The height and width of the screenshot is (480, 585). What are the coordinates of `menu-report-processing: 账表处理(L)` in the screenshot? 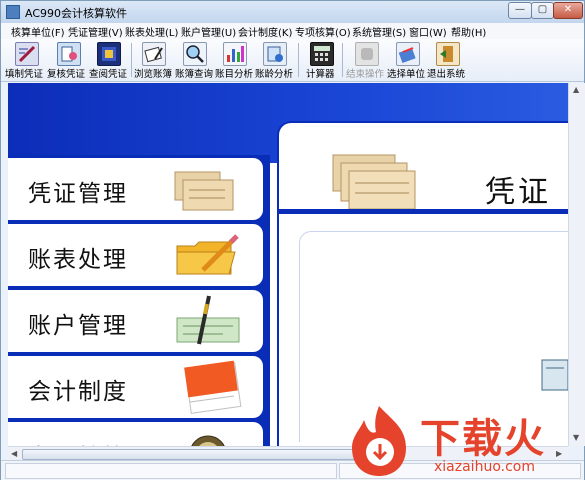 It's located at (151, 31).